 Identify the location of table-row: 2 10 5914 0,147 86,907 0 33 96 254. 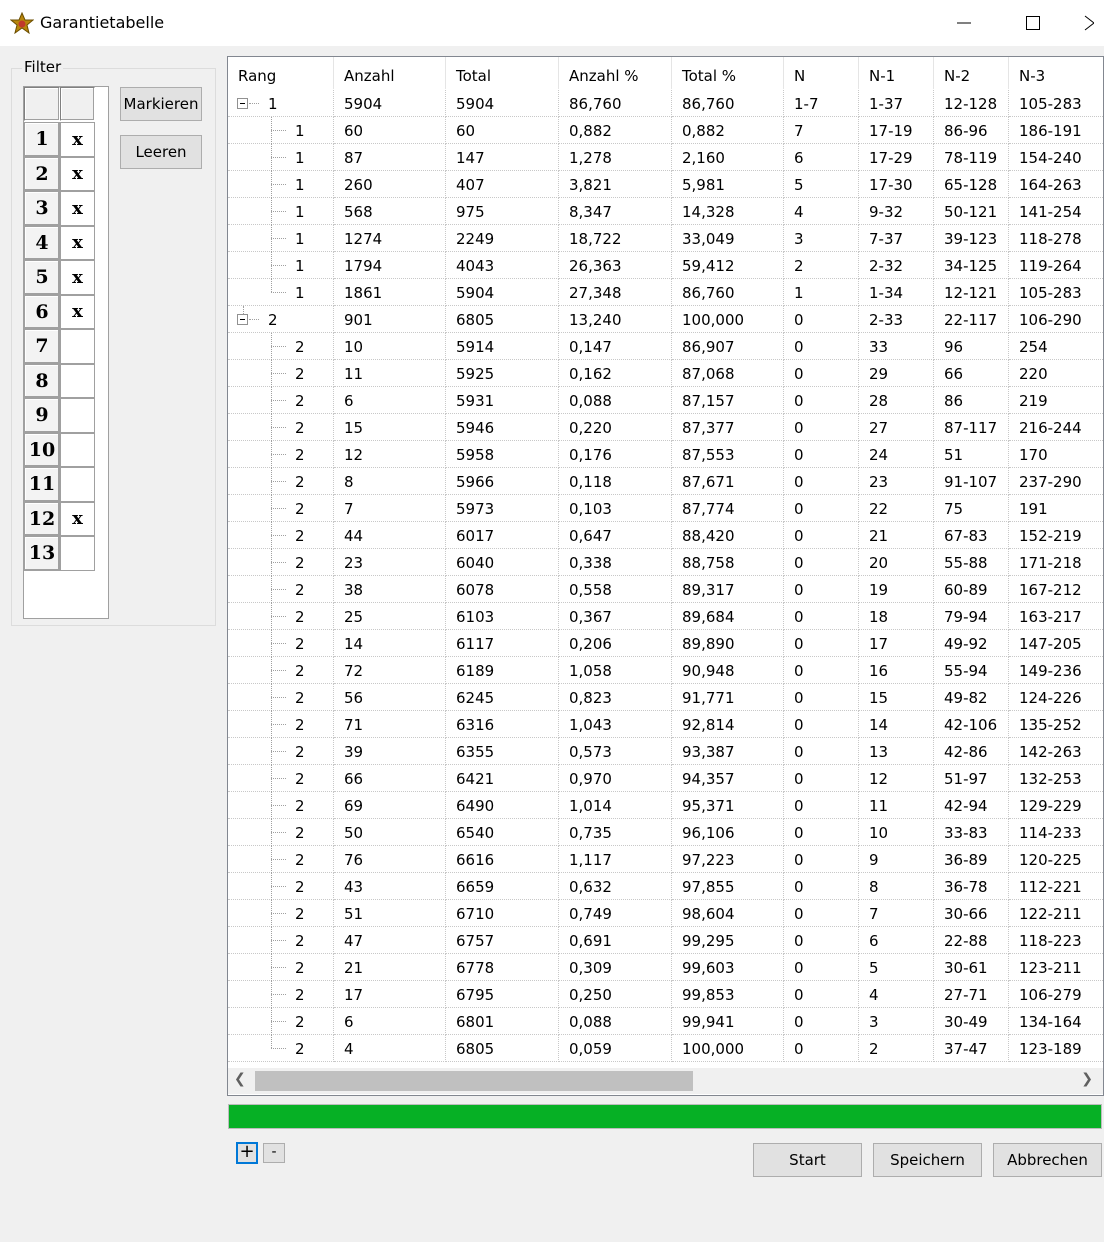
(665, 346).